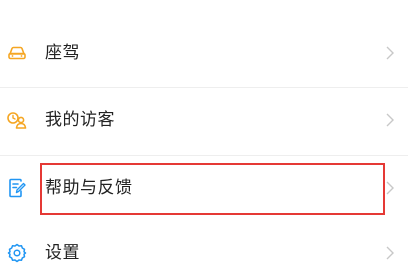 The height and width of the screenshot is (274, 408). Describe the element at coordinates (17, 253) in the screenshot. I see `gear-icon` at that location.